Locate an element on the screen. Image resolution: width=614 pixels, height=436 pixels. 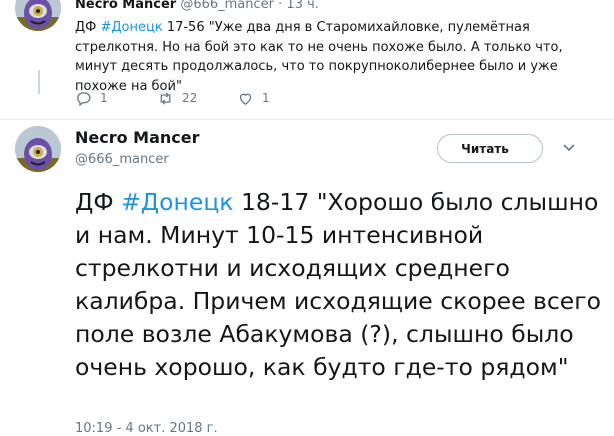
tweet-timestamp: 10:19 - 4 окт. 2018 г. is located at coordinates (146, 428).